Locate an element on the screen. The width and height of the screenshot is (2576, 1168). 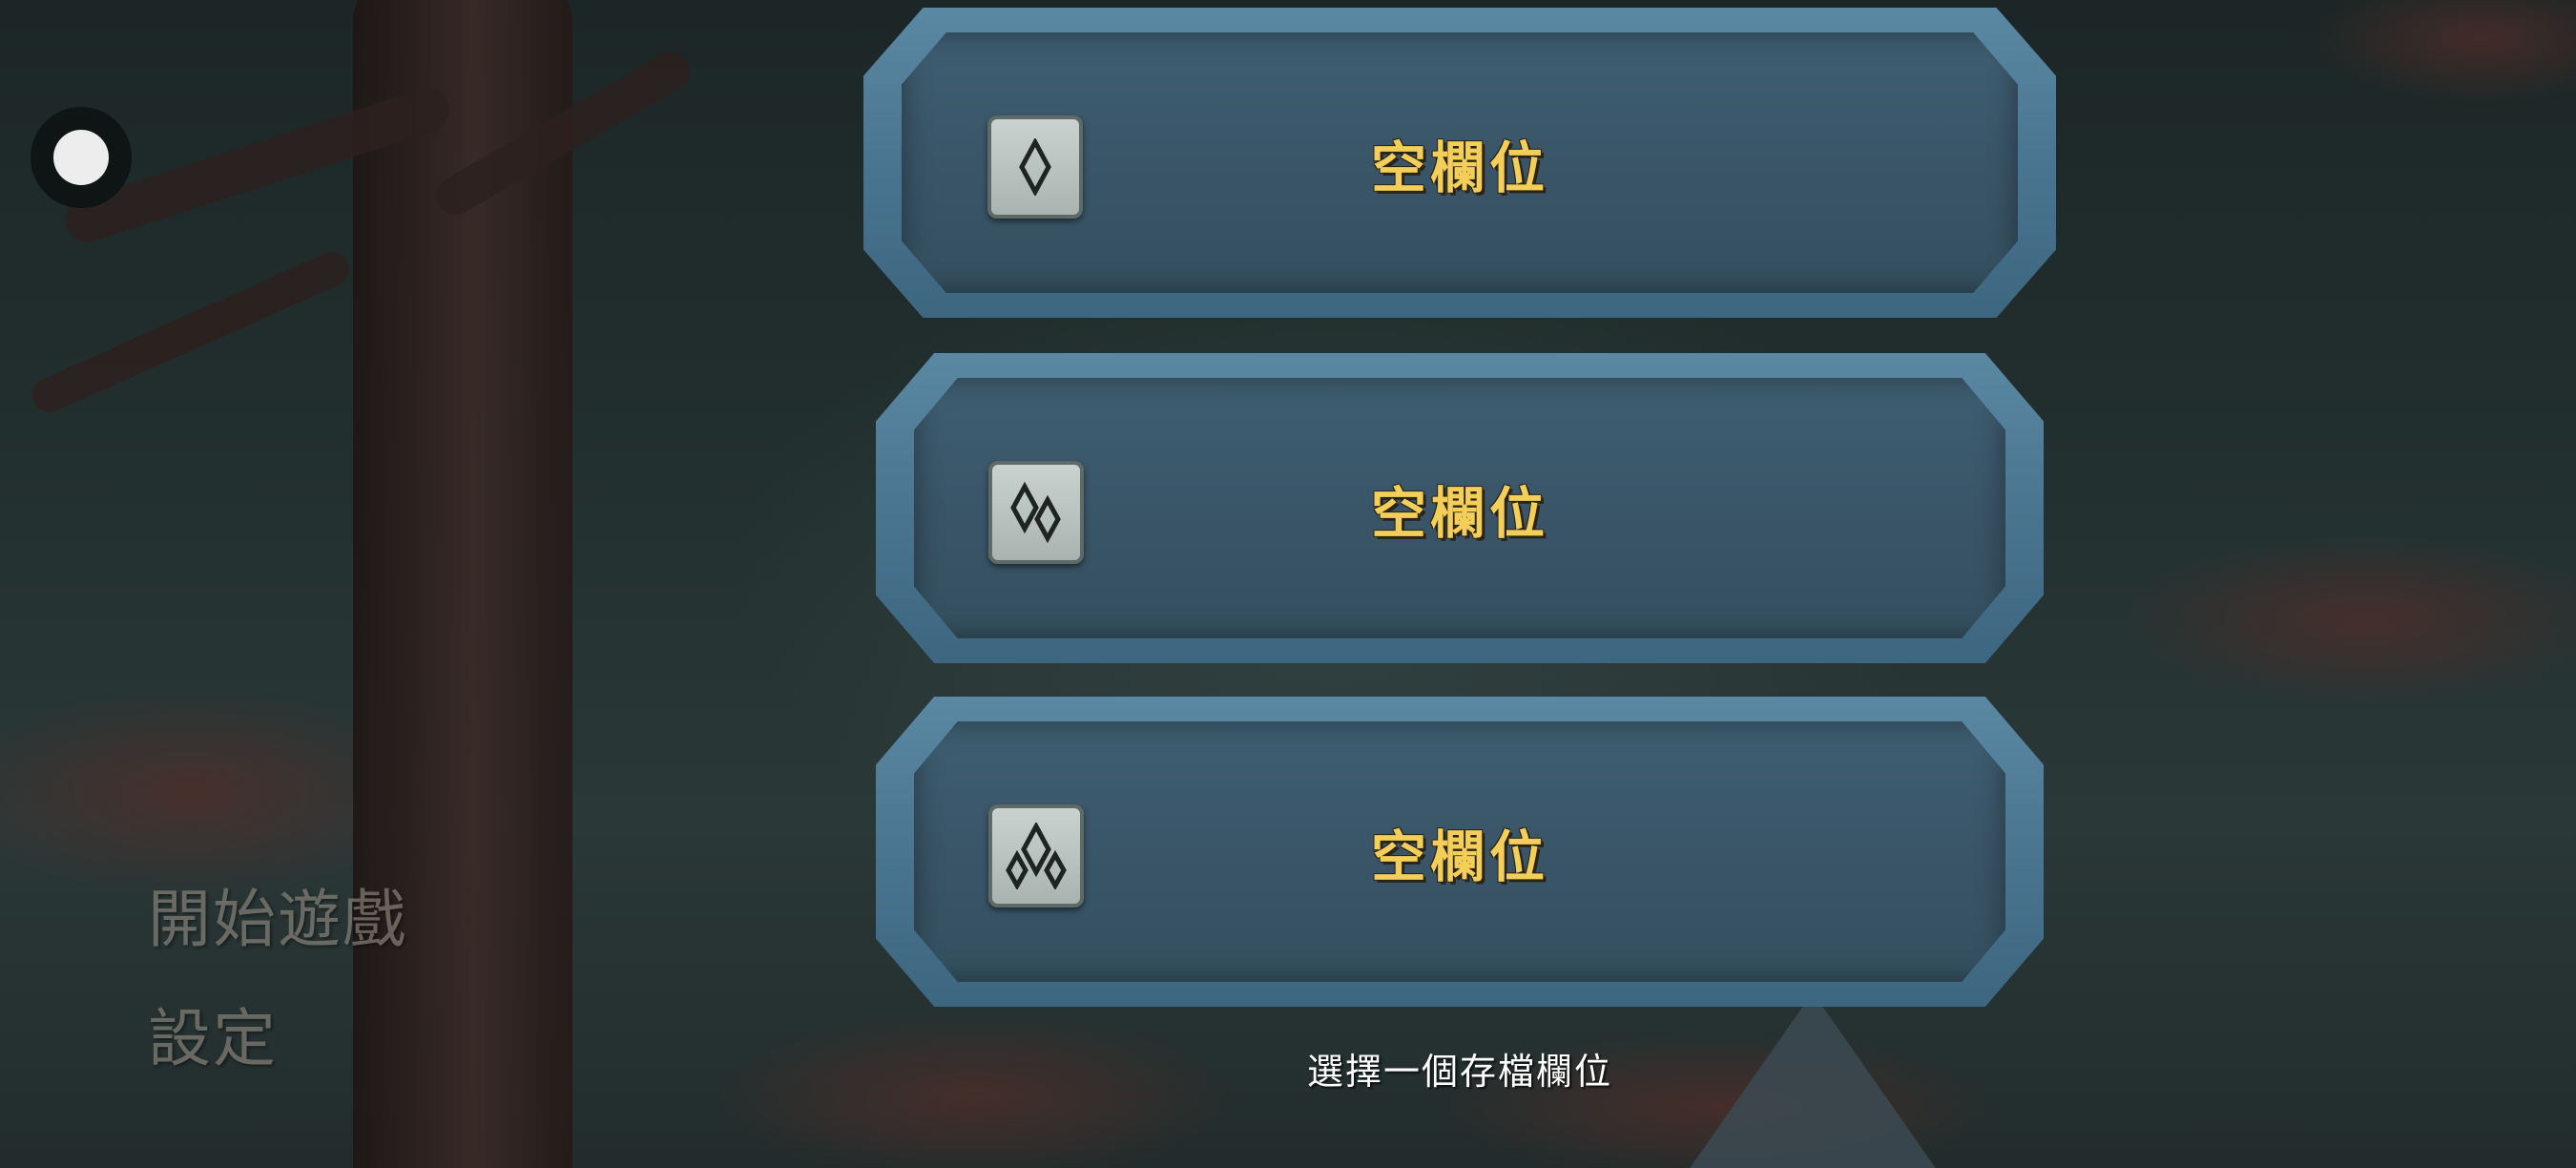
ui-toggle-button is located at coordinates (81, 157).